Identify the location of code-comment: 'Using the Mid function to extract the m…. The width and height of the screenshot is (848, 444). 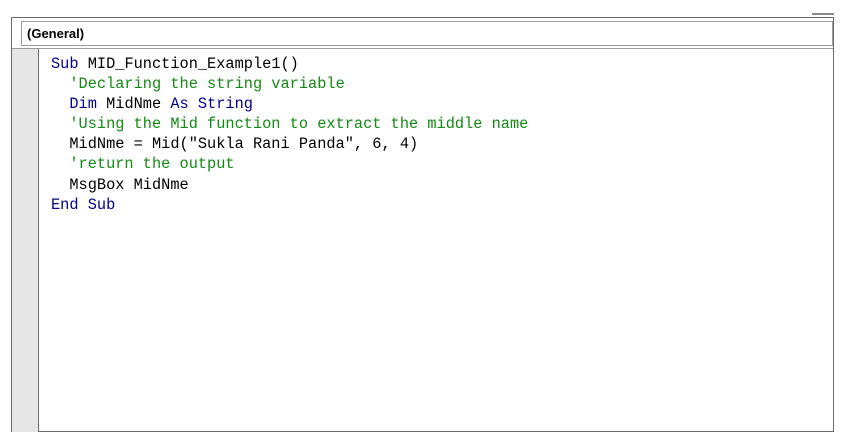
(299, 124).